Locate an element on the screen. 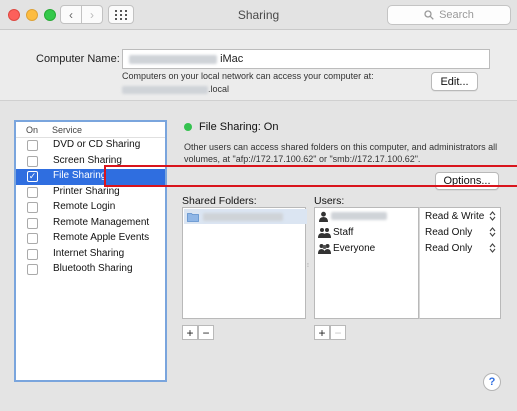 The image size is (517, 411). service-row: Bluetooth Sharing is located at coordinates (90, 270).